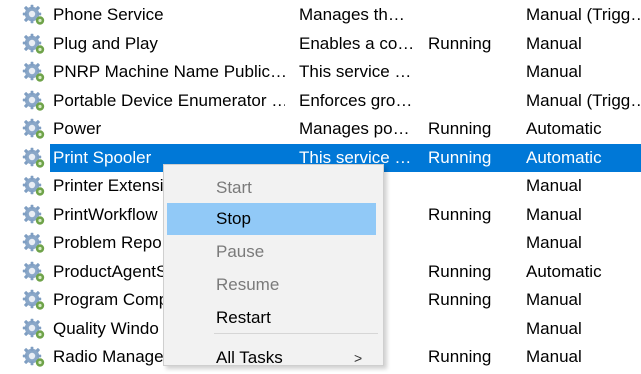 The width and height of the screenshot is (641, 374). What do you see at coordinates (233, 218) in the screenshot?
I see `menu-item-label: Stop` at bounding box center [233, 218].